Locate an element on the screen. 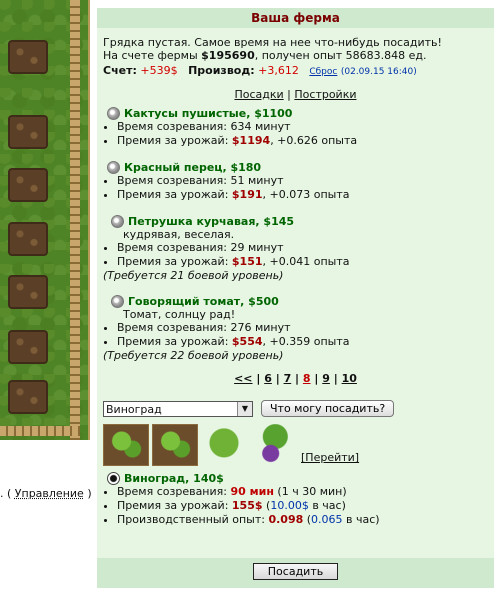 This screenshot has width=497, height=591. selected-plant-name: Виноград, 140$ is located at coordinates (174, 478).